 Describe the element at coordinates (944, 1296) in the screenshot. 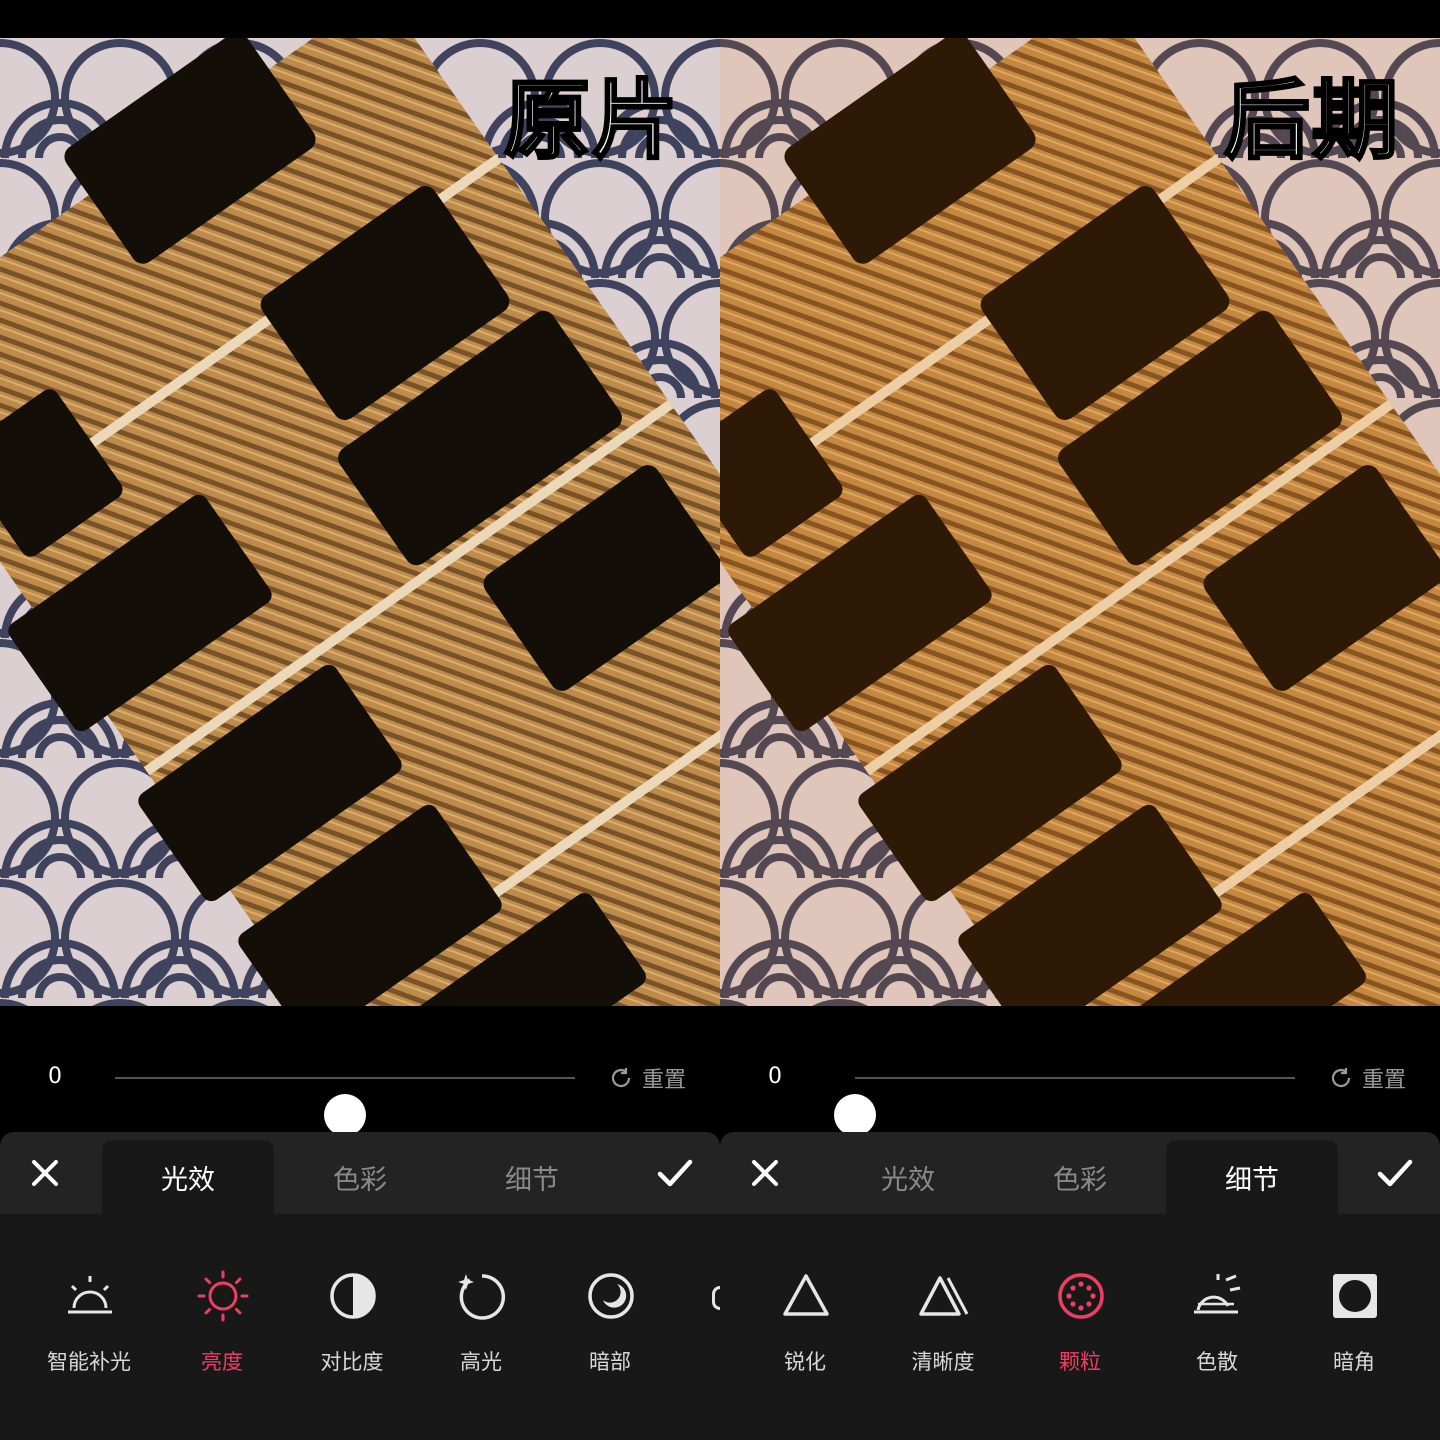

I see `clarity-icon` at that location.